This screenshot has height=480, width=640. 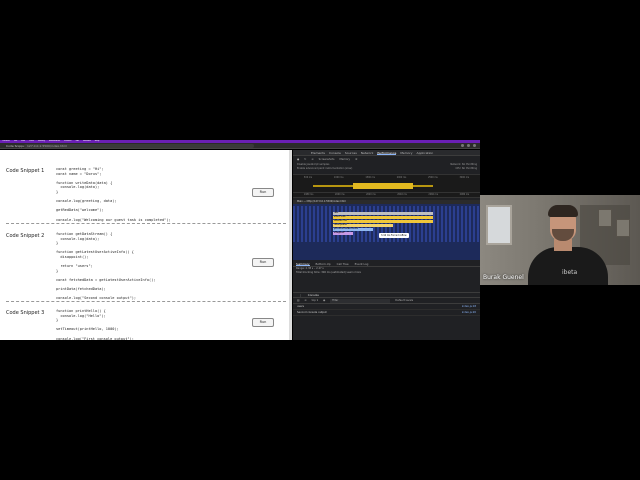 I want to click on devtools-tab: Elements, so click(x=318, y=152).